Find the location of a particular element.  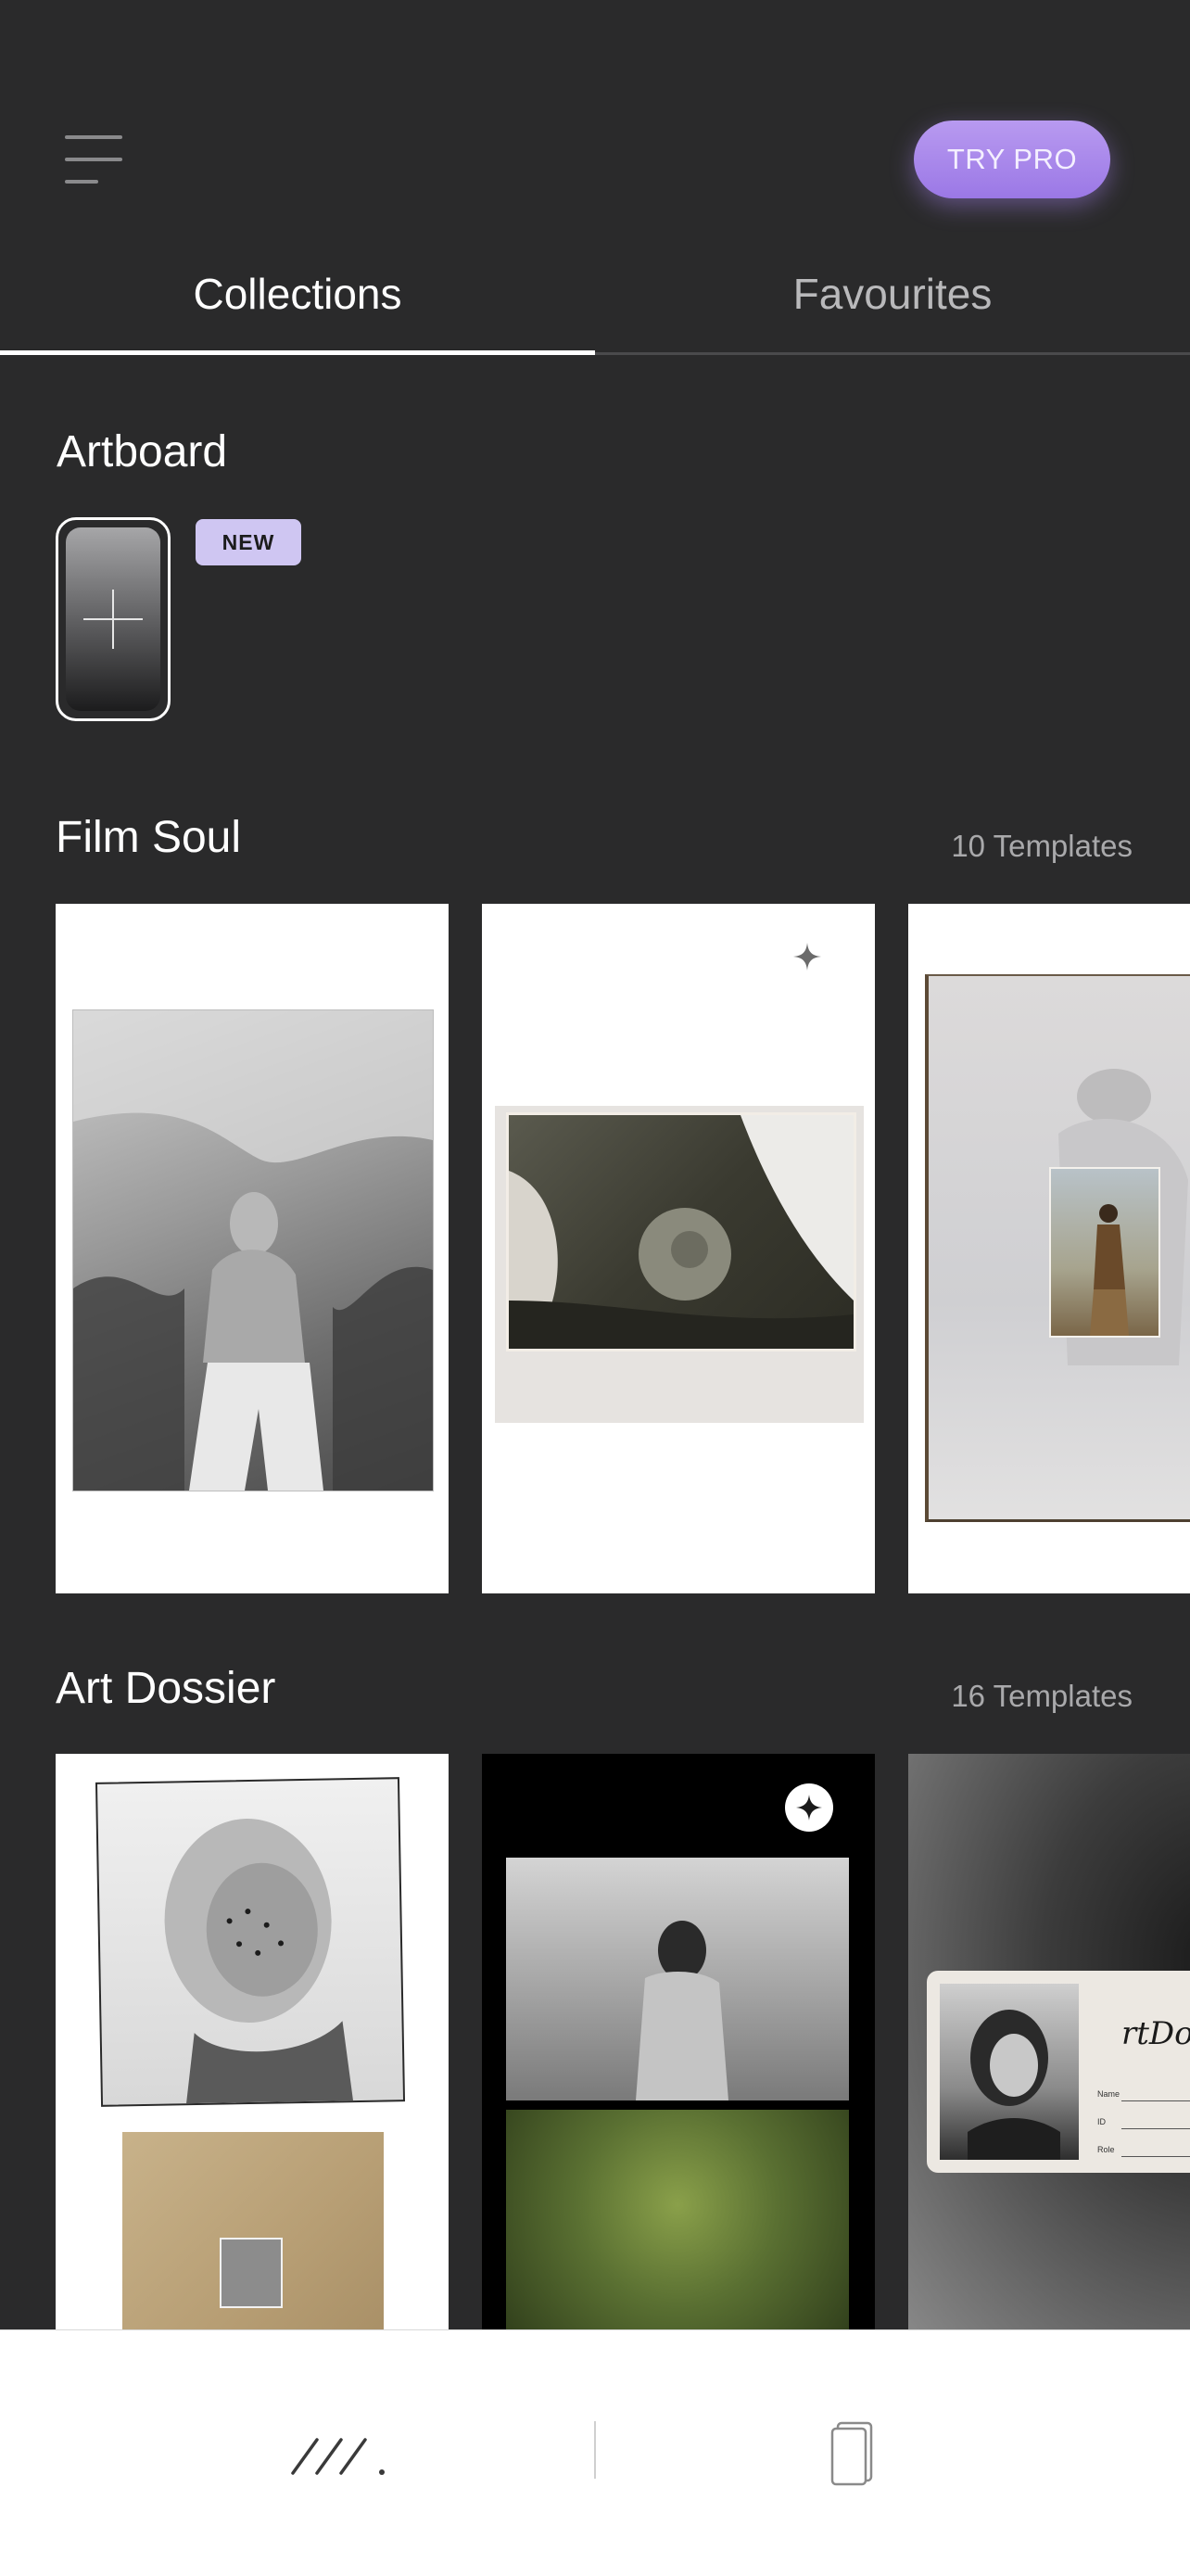

tab-collections: Collections is located at coordinates (297, 294).